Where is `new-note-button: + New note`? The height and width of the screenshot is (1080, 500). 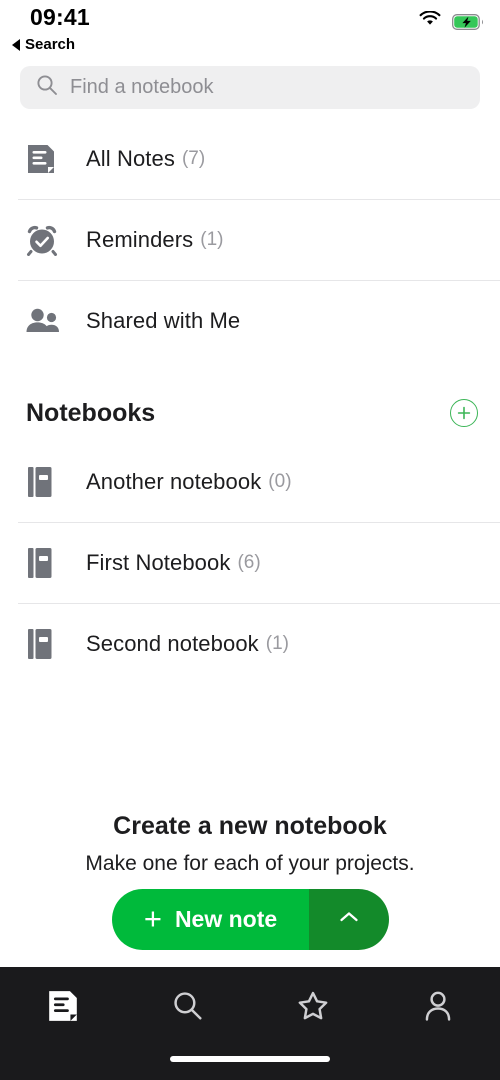
new-note-button: + New note is located at coordinates (210, 919).